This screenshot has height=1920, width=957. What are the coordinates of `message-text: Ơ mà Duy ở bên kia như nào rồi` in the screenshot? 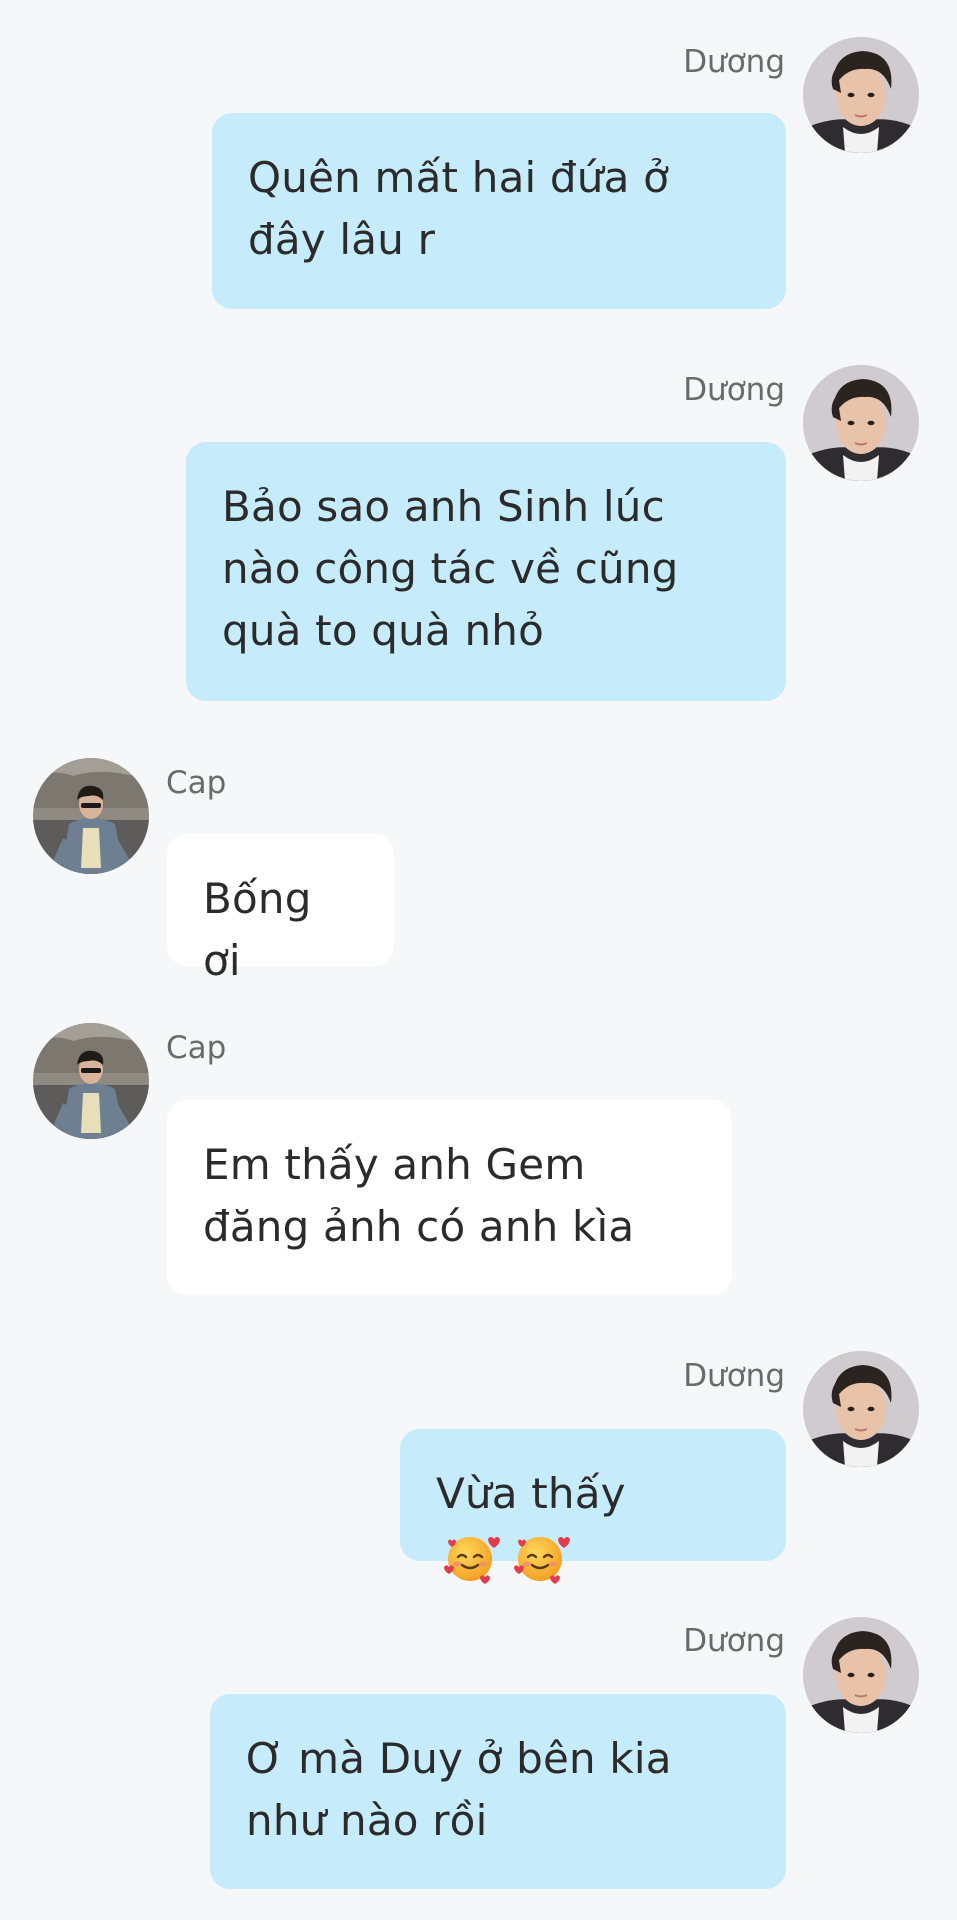 It's located at (459, 1789).